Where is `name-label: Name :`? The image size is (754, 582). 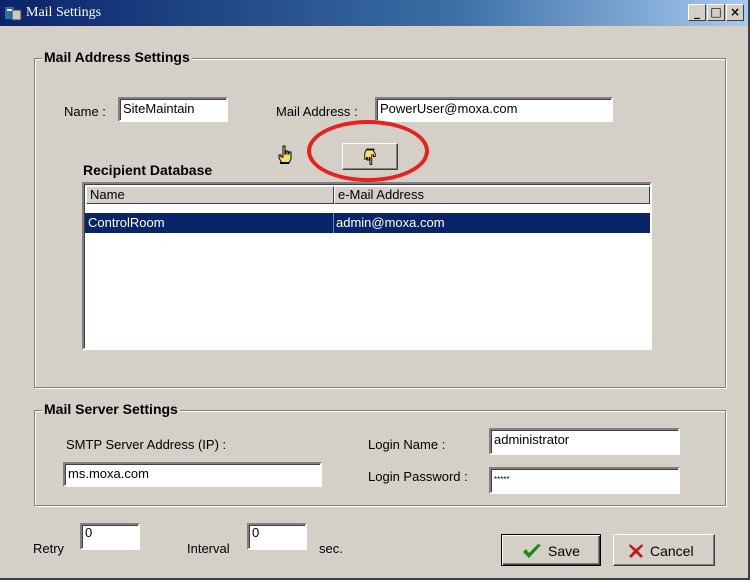
name-label: Name : is located at coordinates (85, 111).